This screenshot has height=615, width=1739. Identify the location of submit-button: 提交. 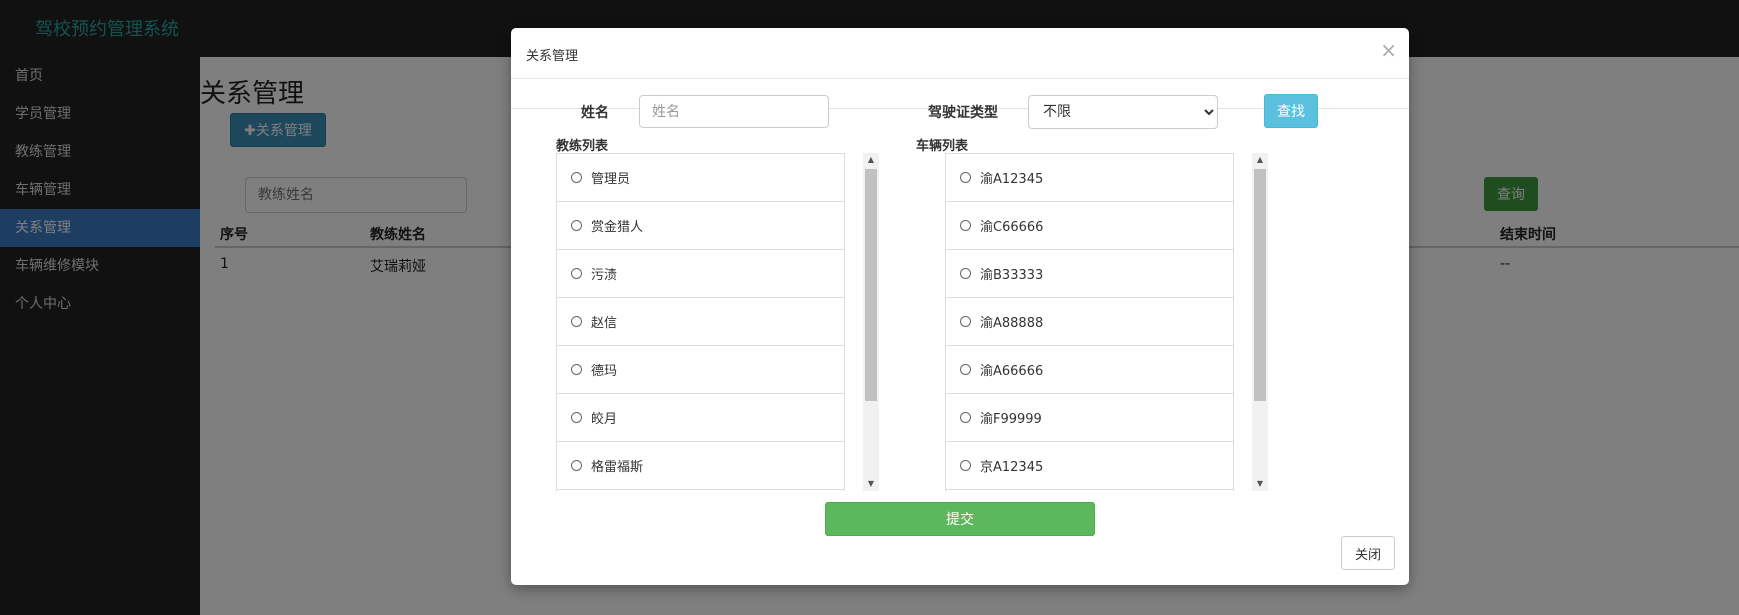
(960, 519).